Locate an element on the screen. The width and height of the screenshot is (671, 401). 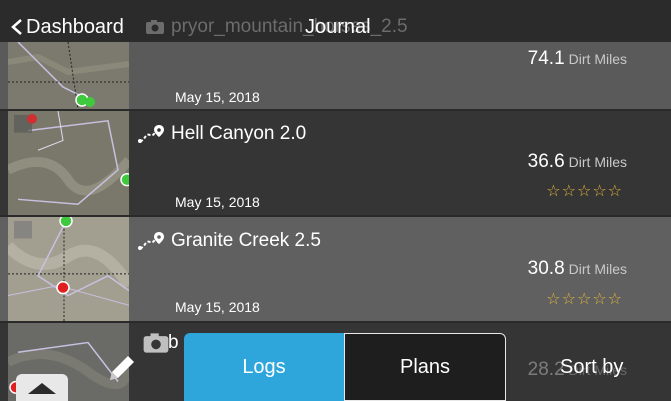
entry-distance: 36.6 Dirt Miles is located at coordinates (577, 162).